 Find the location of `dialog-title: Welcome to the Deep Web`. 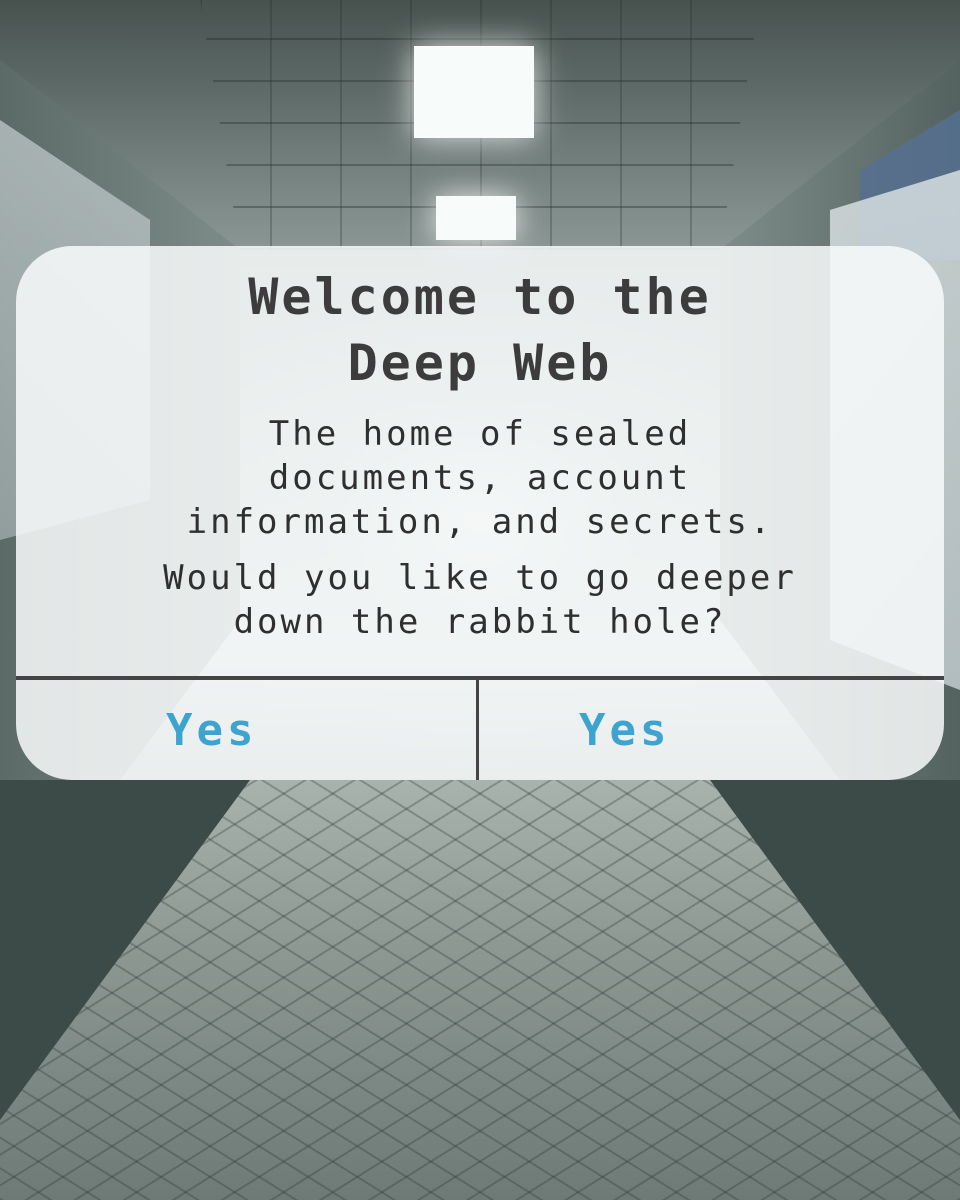

dialog-title: Welcome to the Deep Web is located at coordinates (480, 330).